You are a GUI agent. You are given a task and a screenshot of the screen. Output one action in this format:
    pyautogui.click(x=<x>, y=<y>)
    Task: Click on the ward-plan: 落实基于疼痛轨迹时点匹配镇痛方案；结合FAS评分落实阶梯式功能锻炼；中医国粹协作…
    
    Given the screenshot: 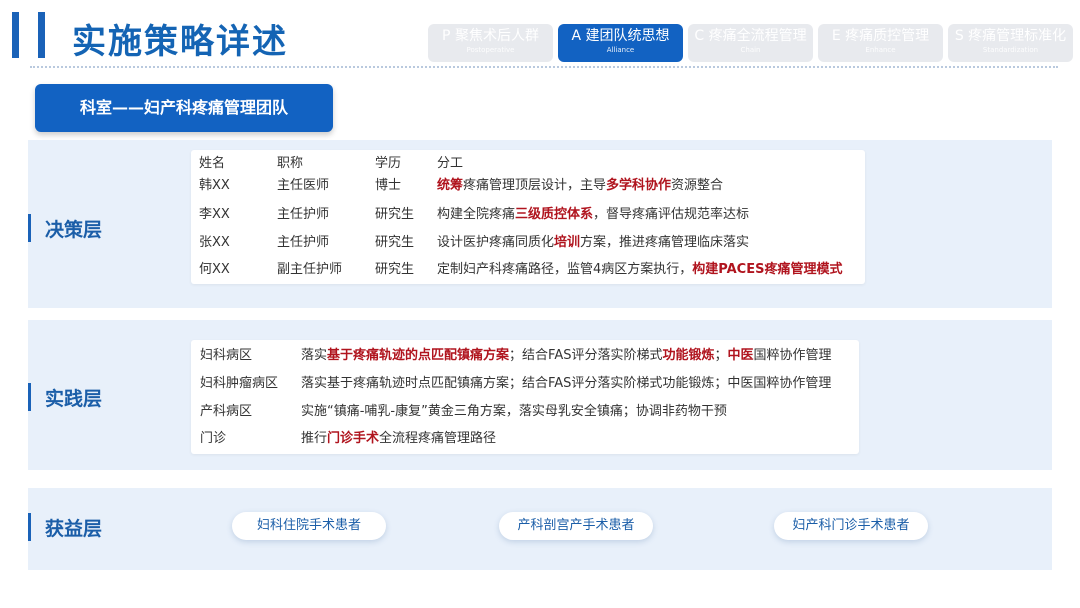 What is the action you would take?
    pyautogui.click(x=566, y=384)
    